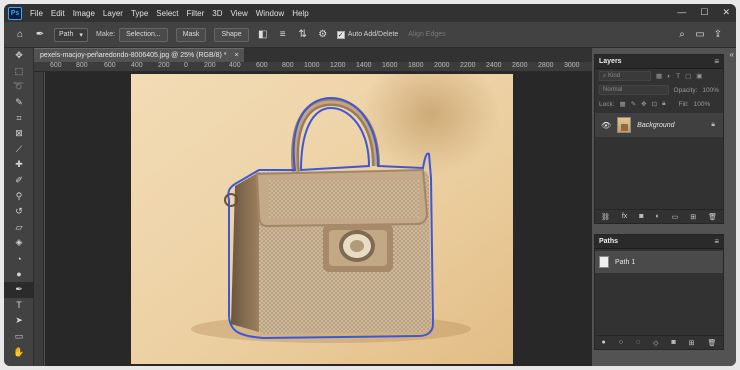 Image resolution: width=740 pixels, height=370 pixels. I want to click on path-arrangement-icon: ⇅, so click(303, 35).